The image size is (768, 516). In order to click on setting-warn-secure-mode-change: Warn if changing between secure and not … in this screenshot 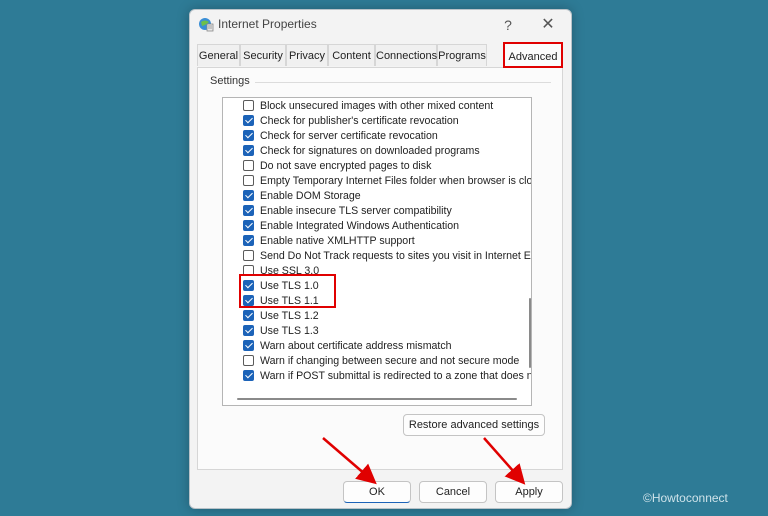, I will do `click(387, 361)`.